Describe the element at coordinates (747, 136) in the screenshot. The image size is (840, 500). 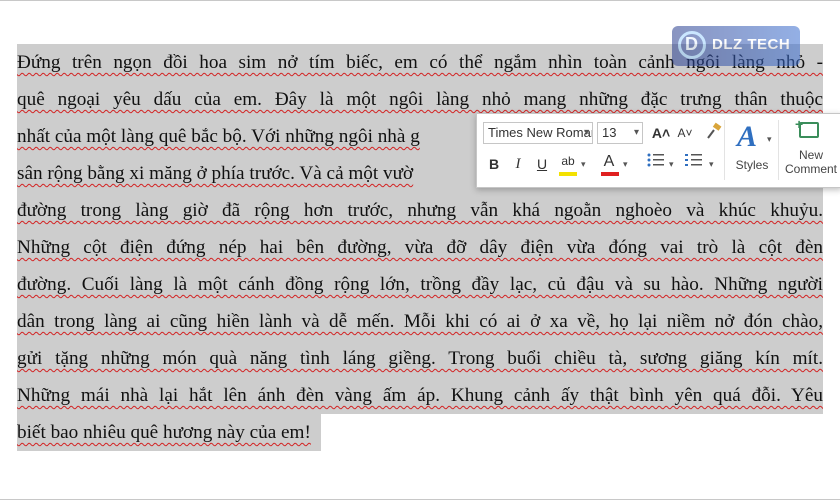
I see `styles-icon: A` at that location.